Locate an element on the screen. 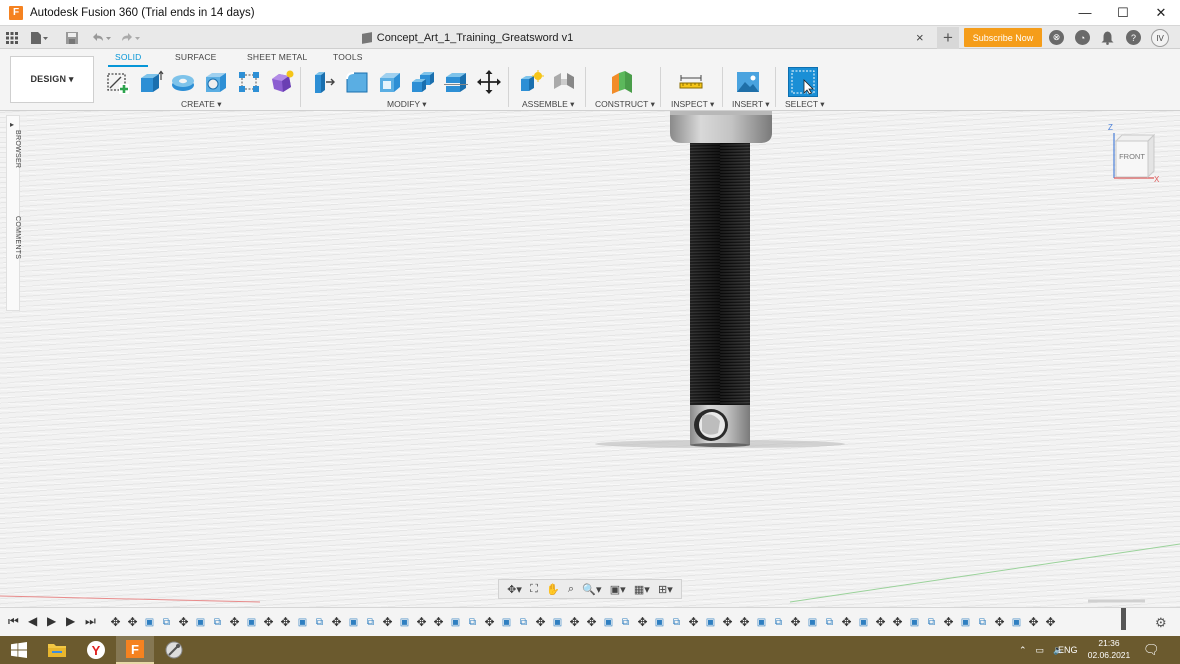  close-button: ✕ is located at coordinates (1161, 12).